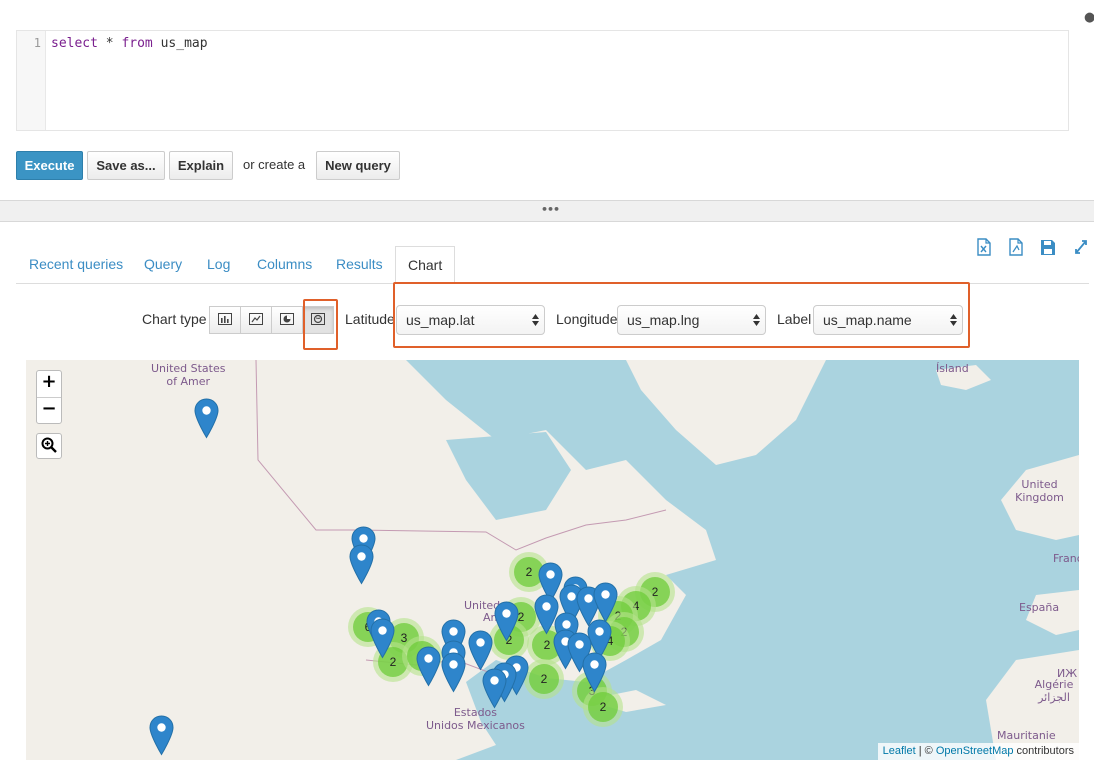 This screenshot has width=1094, height=763. I want to click on zoom-in-button: +, so click(49, 384).